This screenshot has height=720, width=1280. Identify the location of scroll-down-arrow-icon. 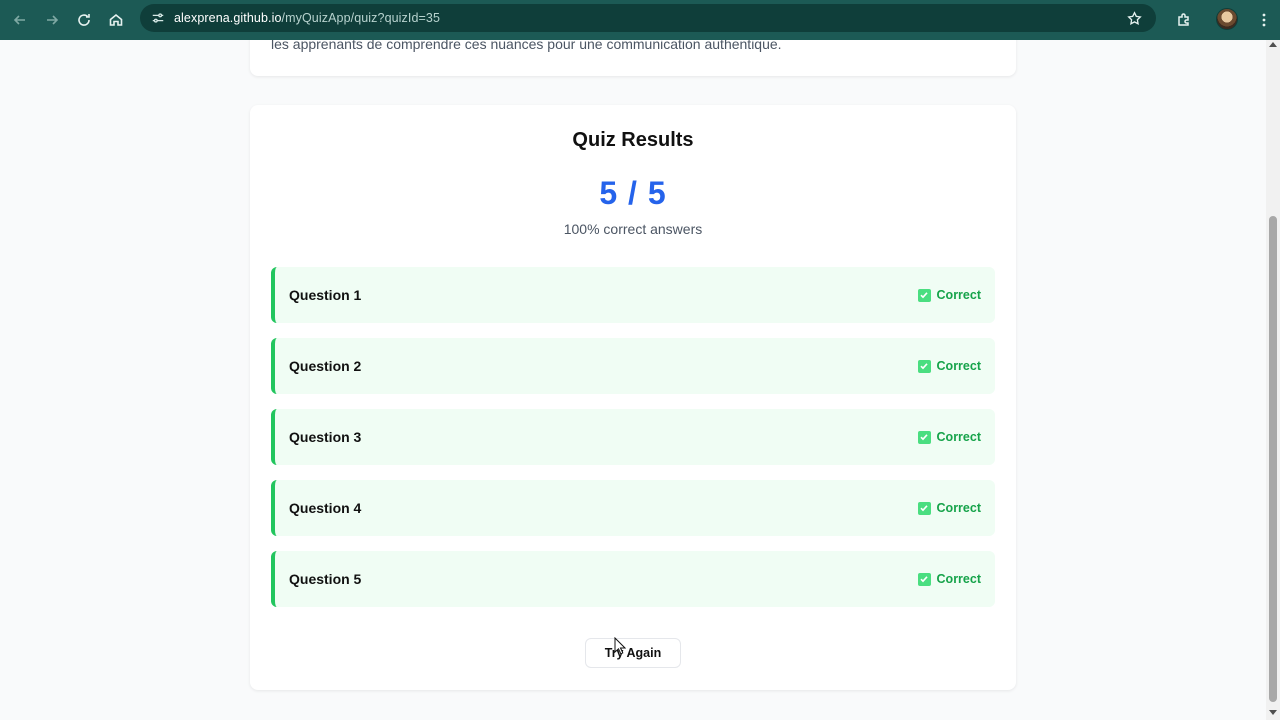
(1273, 712).